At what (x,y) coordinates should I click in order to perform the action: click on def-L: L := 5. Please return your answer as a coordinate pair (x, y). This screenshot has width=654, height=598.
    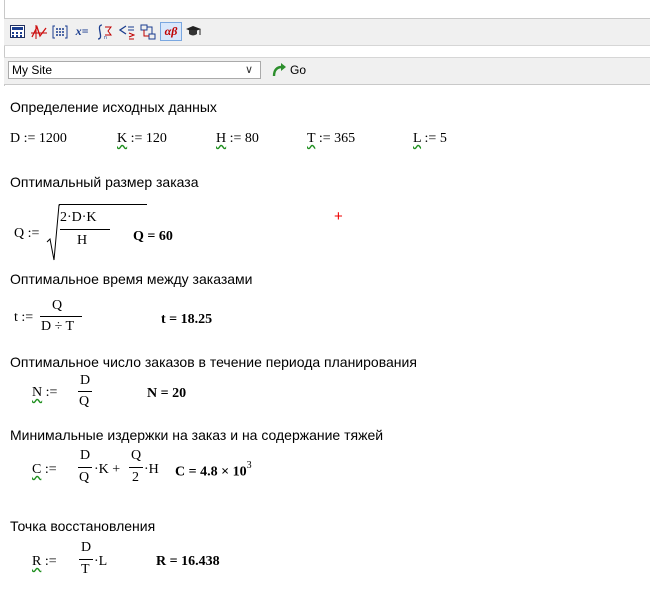
    Looking at the image, I should click on (430, 139).